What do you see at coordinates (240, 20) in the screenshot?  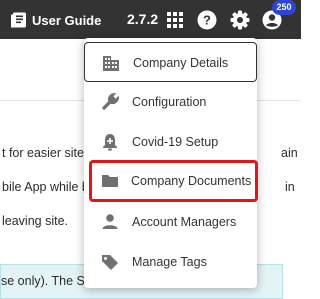 I see `settings-gear-icon` at bounding box center [240, 20].